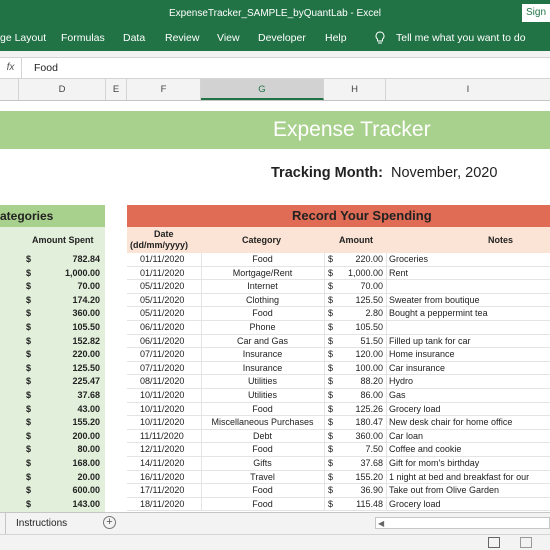  Describe the element at coordinates (360, 274) in the screenshot. I see `entry-amount: 1,000.00` at that location.